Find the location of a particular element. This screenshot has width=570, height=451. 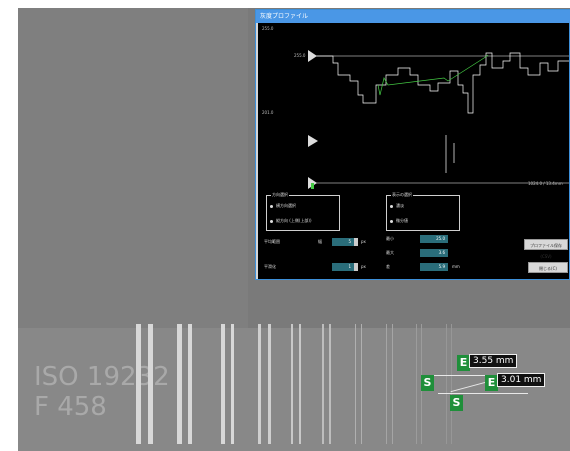

average-width-input: 5 is located at coordinates (343, 242).